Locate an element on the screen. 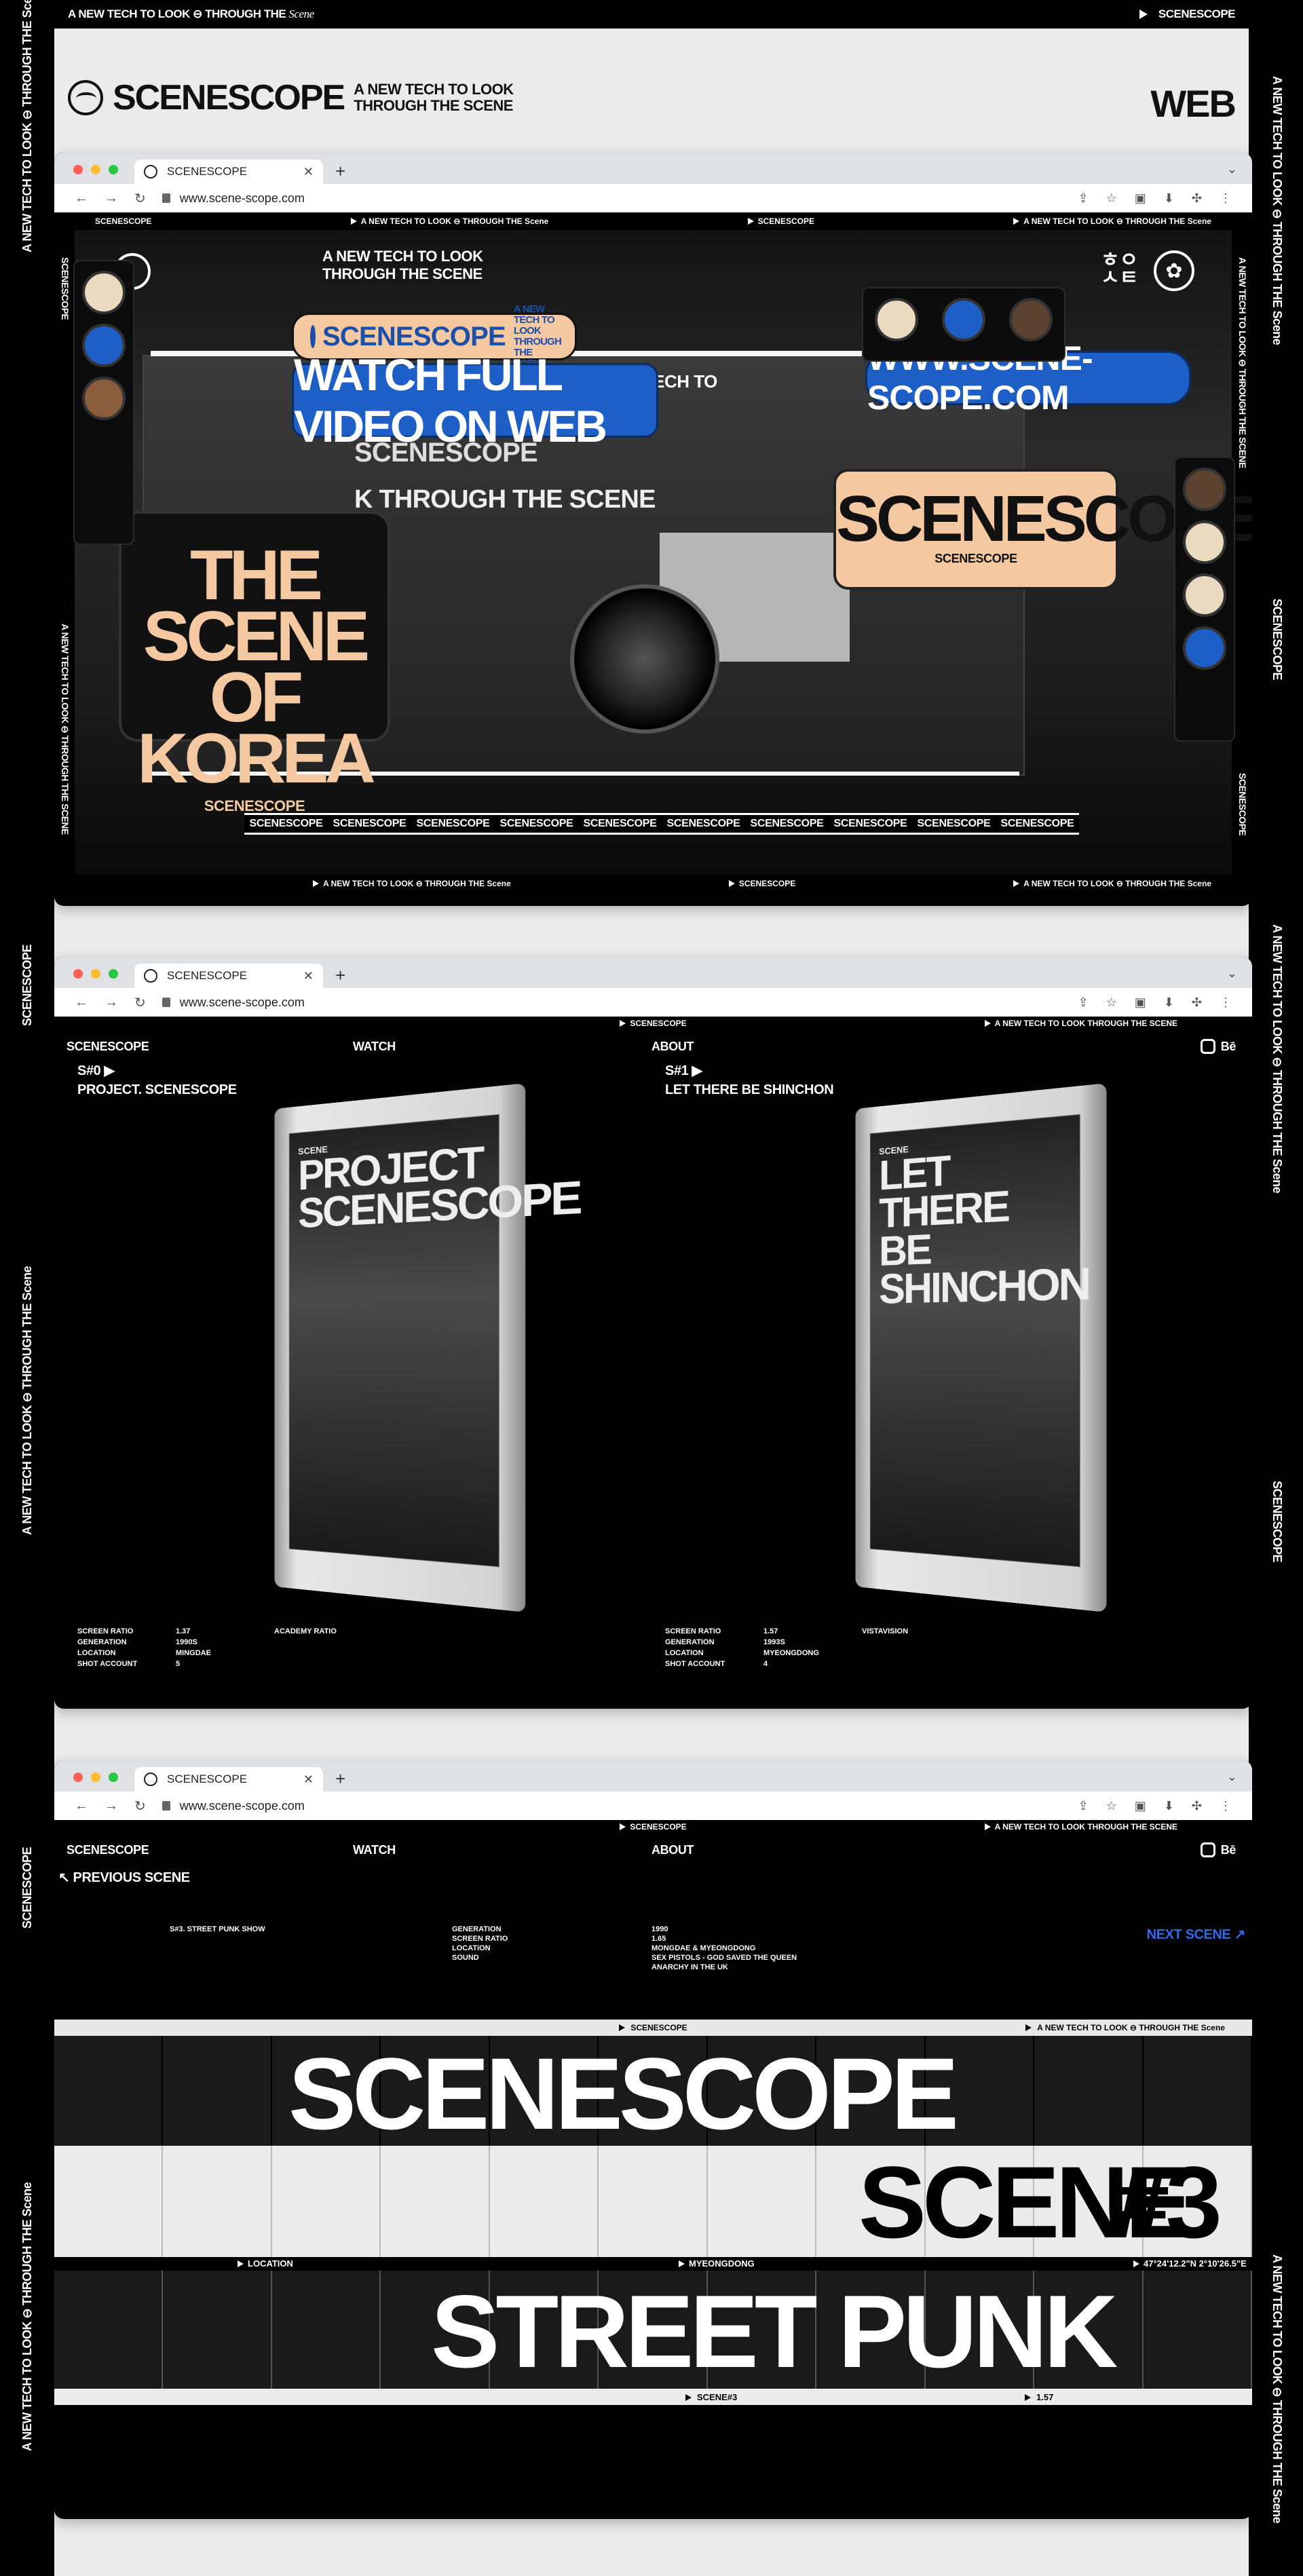 The image size is (1303, 2576). next-scene-link: NEXT SCENE ↗ is located at coordinates (1196, 1934).